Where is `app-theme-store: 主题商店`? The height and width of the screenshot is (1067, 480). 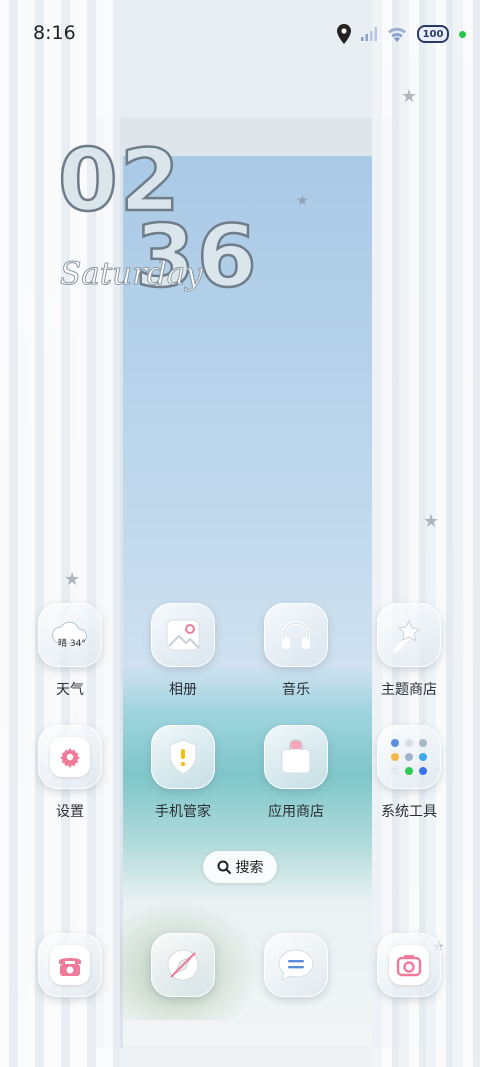 app-theme-store: 主题商店 is located at coordinates (409, 651).